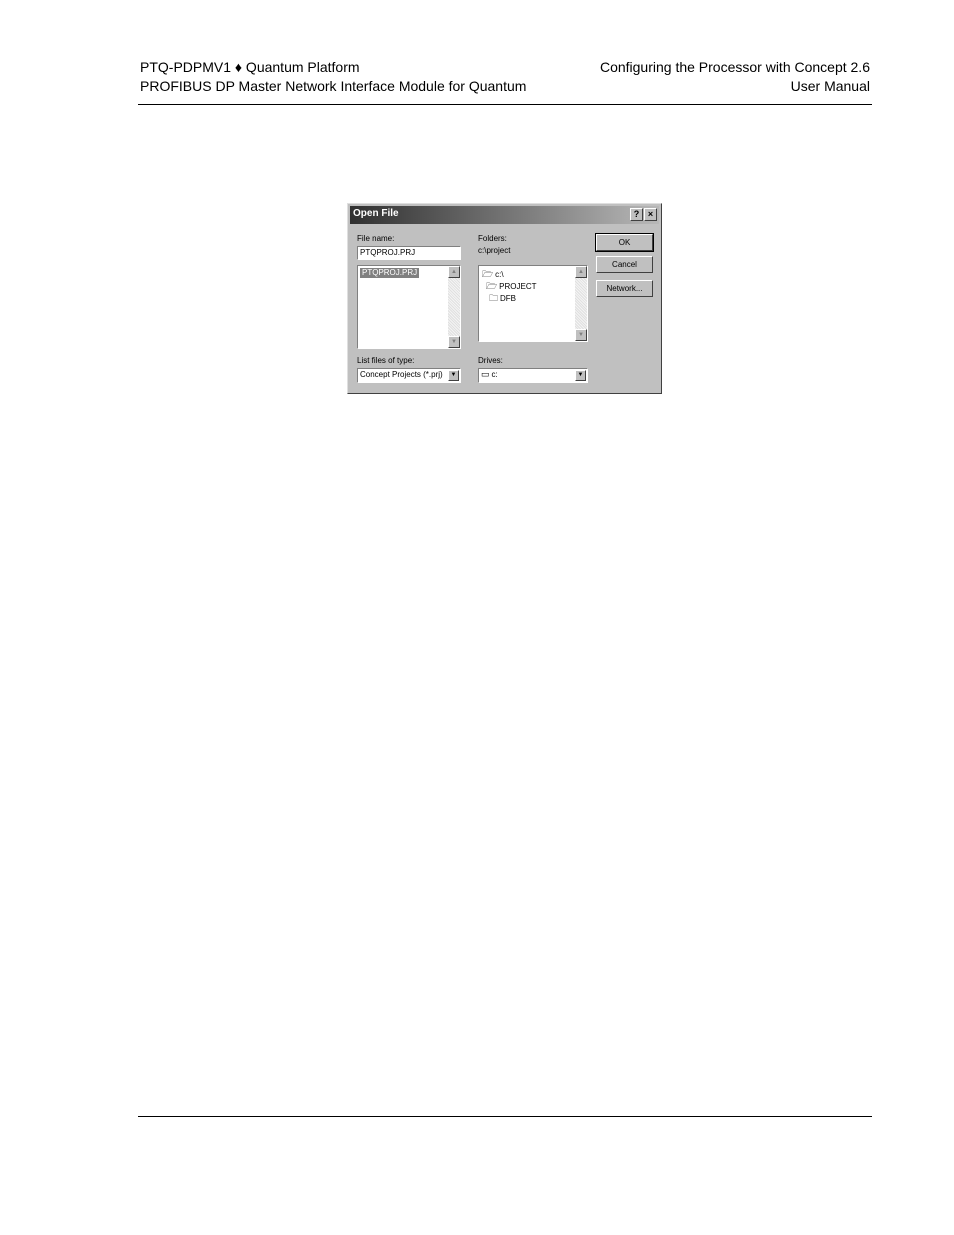  What do you see at coordinates (376, 238) in the screenshot?
I see `file-name-label: File name:` at bounding box center [376, 238].